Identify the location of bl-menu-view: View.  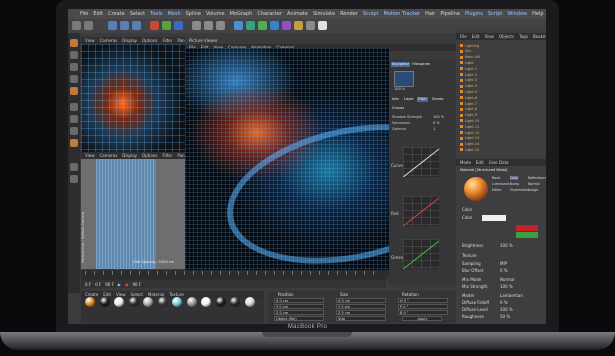
(90, 155).